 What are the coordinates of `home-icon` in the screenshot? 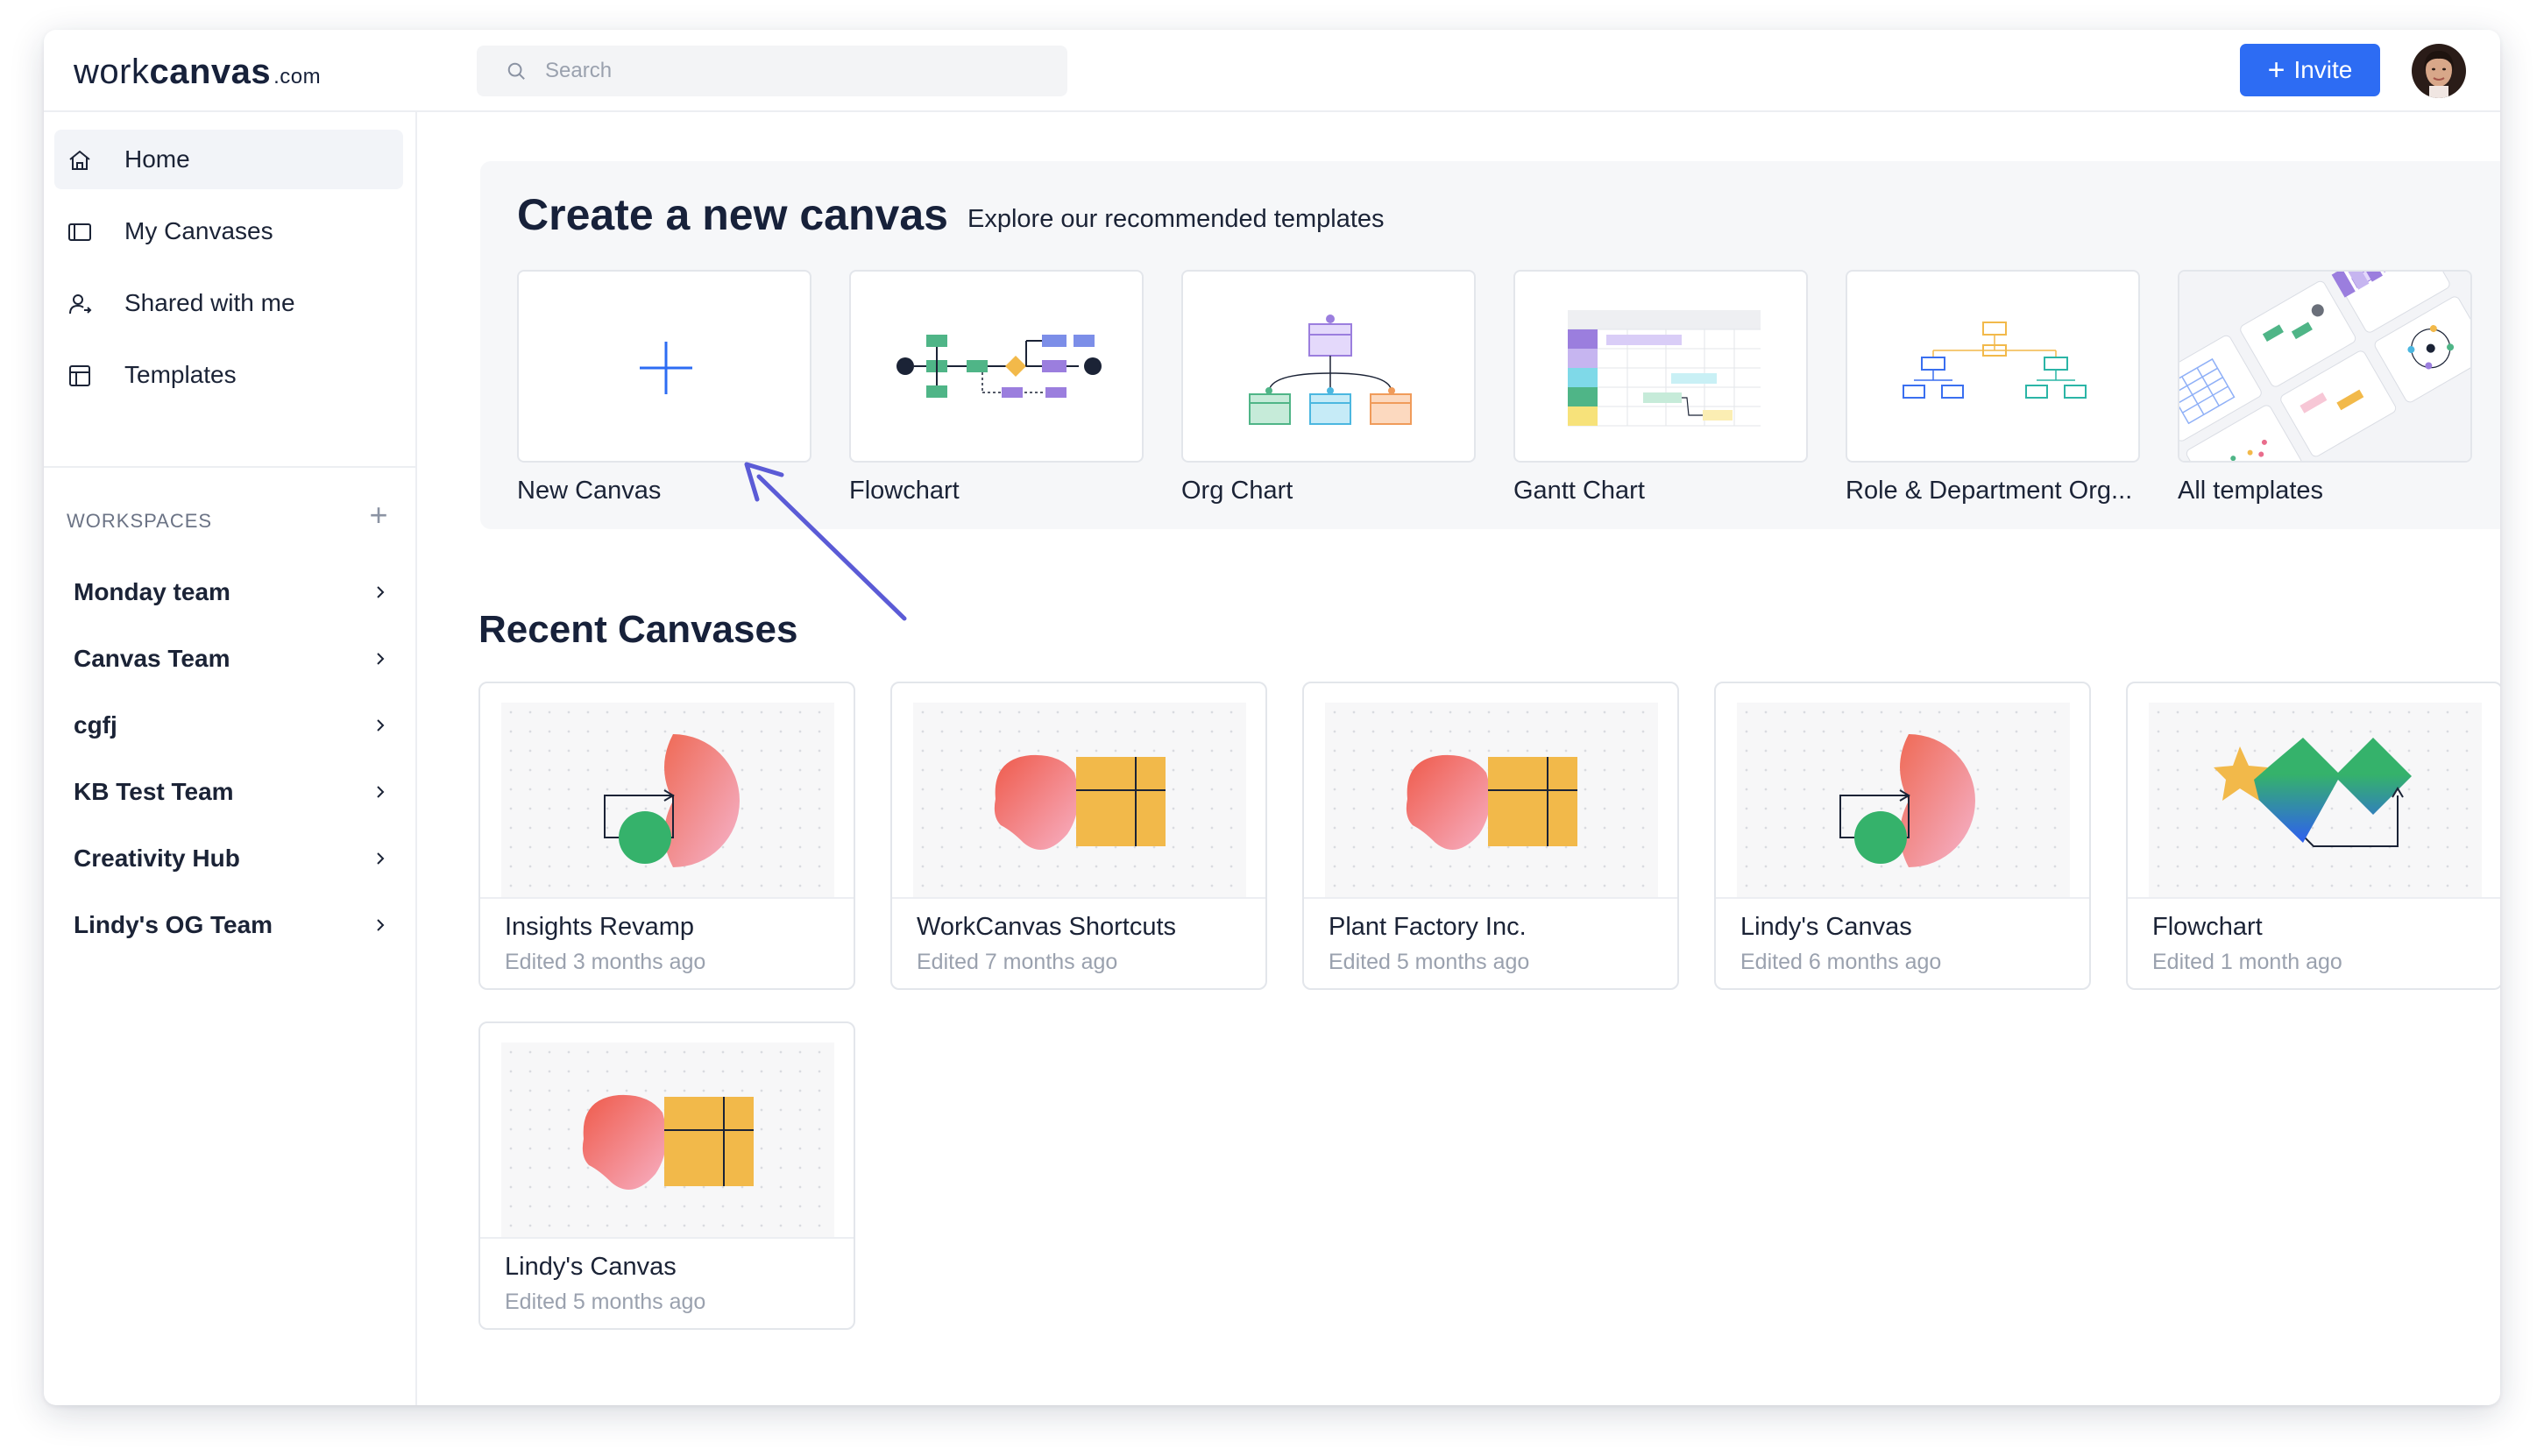 It's located at (80, 160).